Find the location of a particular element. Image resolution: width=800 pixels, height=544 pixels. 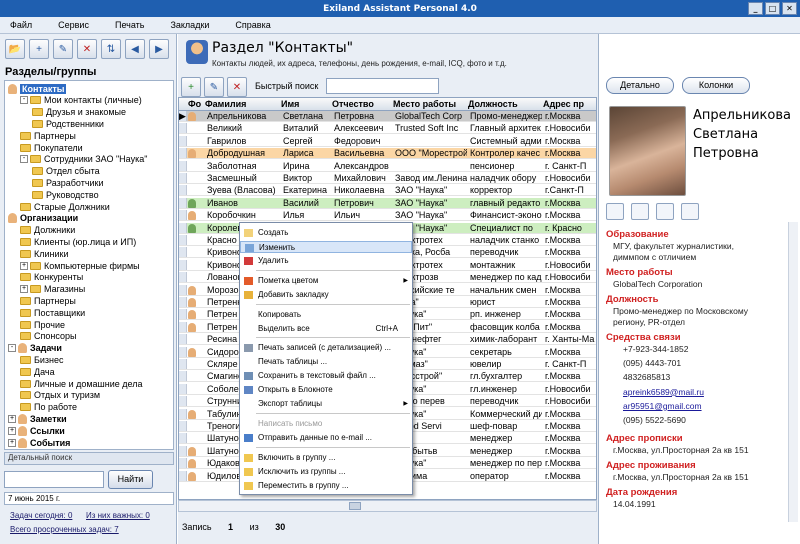

maximize-button: □ is located at coordinates (772, 8).